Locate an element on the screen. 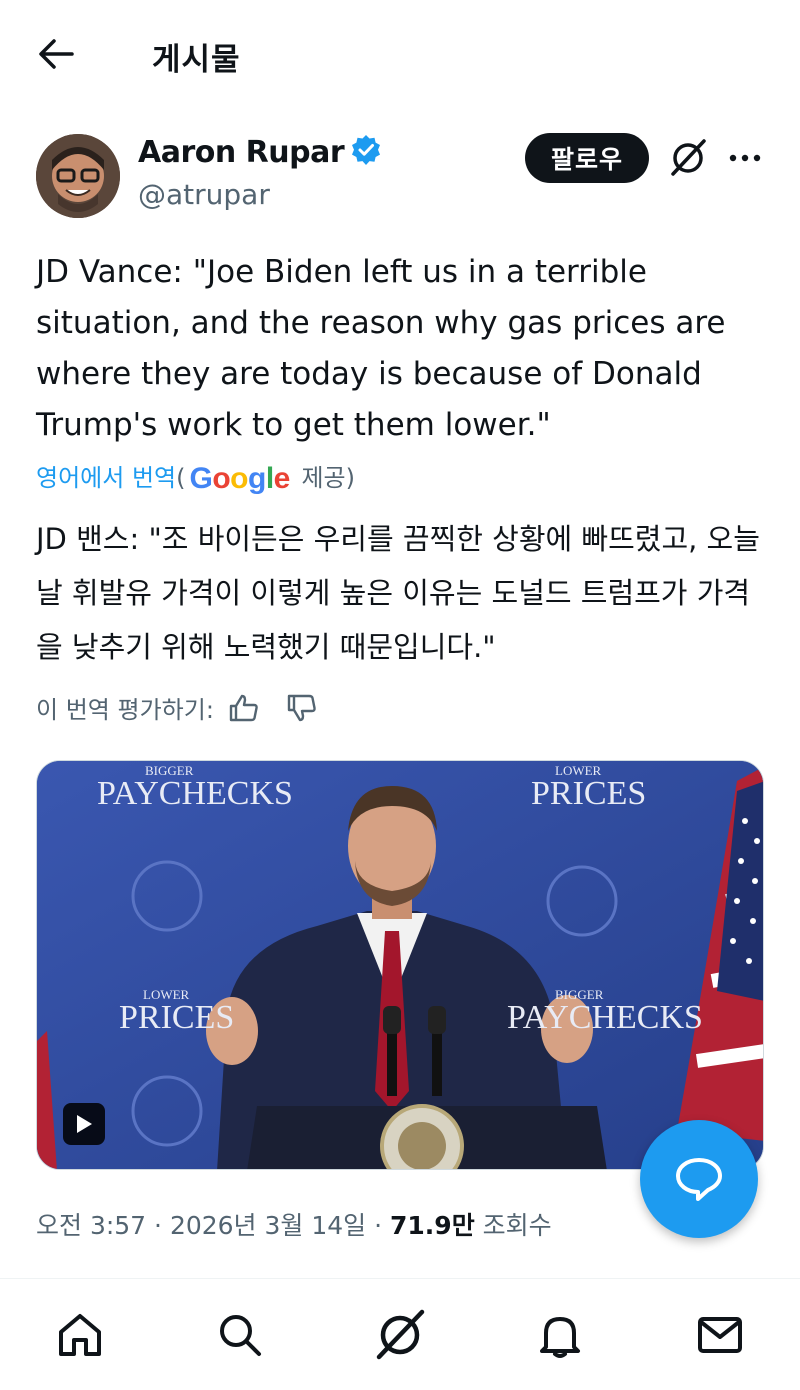 Image resolution: width=800 pixels, height=1390 pixels. views-label: 조회수 is located at coordinates (513, 1225).